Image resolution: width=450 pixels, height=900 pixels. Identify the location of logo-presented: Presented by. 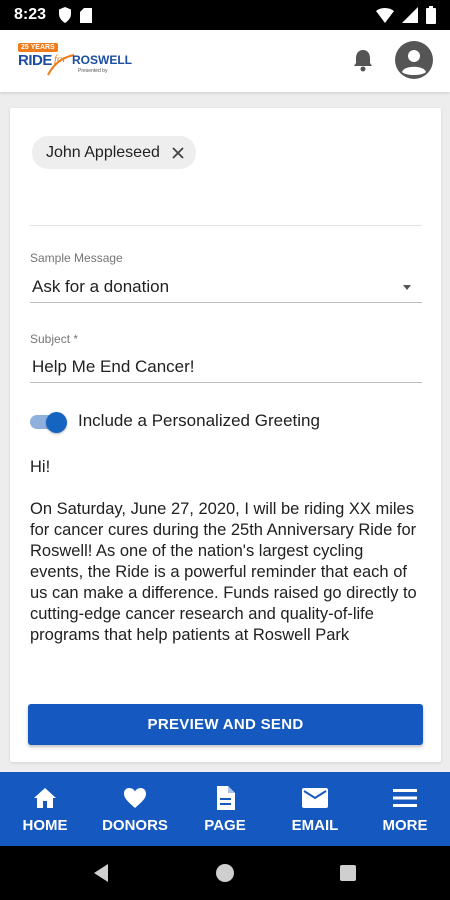
(93, 71).